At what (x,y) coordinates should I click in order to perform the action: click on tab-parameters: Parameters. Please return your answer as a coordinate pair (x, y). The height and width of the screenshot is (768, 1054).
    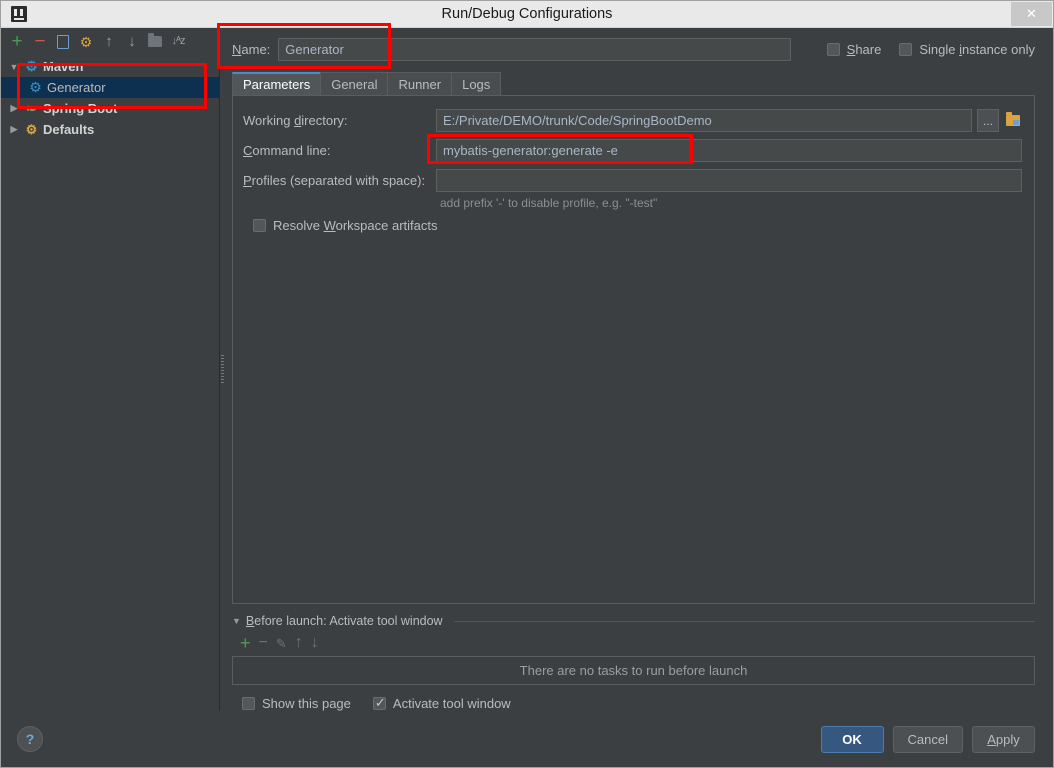
    Looking at the image, I should click on (277, 83).